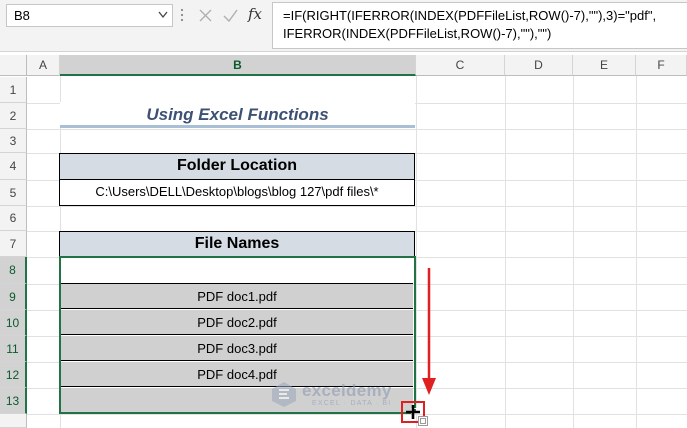 This screenshot has height=428, width=687. What do you see at coordinates (13, 244) in the screenshot?
I see `row-header-7: 7` at bounding box center [13, 244].